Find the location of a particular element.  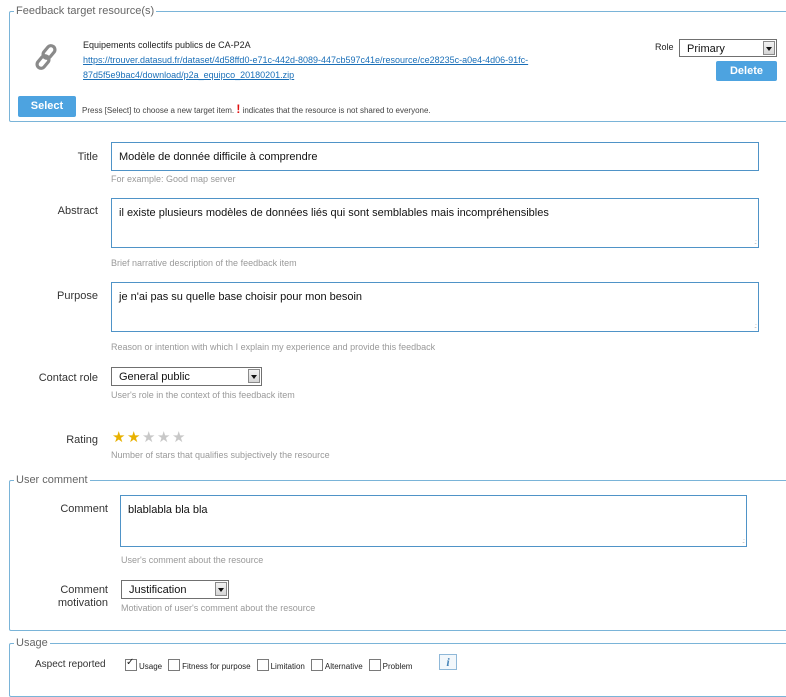

comment-motivation-label-2: motivation is located at coordinates (82, 603).